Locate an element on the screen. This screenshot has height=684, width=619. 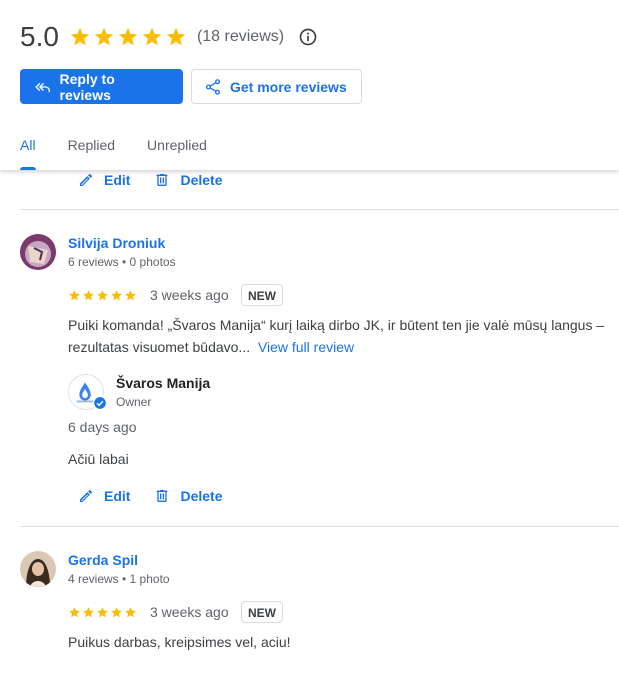
verified-icon is located at coordinates (100, 403).